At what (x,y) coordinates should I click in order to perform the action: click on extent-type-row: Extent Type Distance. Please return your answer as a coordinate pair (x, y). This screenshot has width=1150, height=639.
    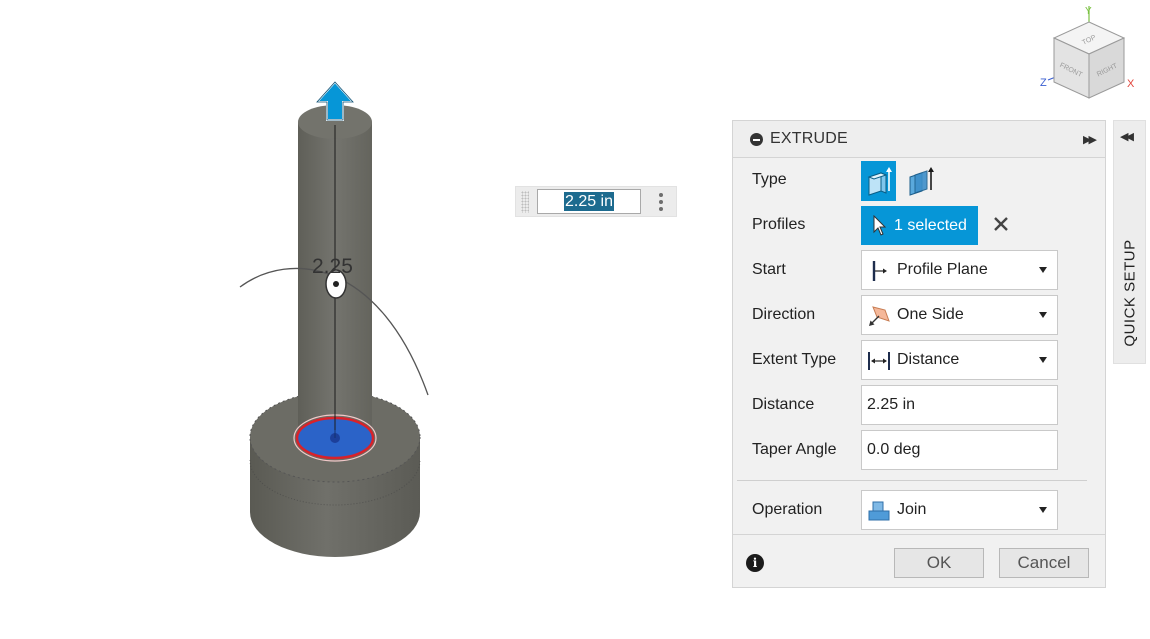
    Looking at the image, I should click on (919, 360).